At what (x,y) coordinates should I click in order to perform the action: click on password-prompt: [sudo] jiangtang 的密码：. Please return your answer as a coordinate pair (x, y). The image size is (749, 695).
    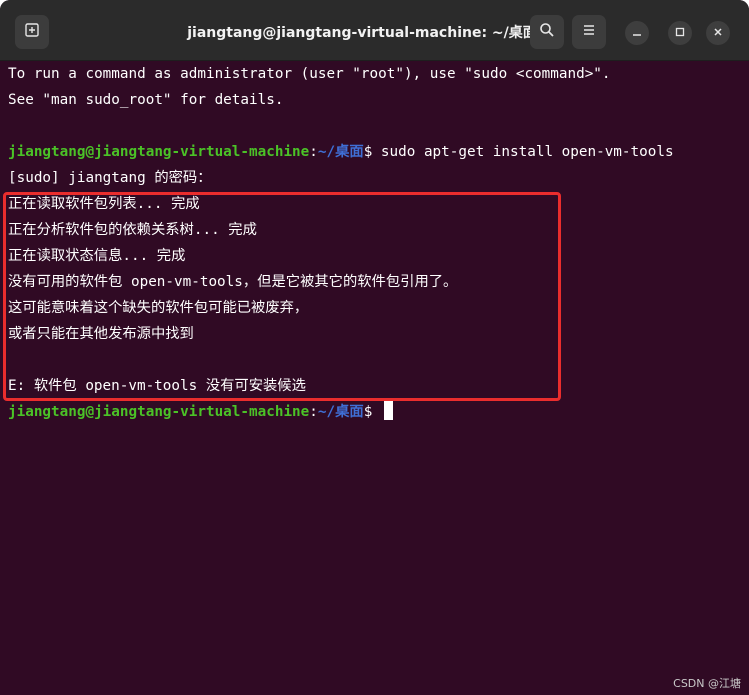
    Looking at the image, I should click on (110, 178).